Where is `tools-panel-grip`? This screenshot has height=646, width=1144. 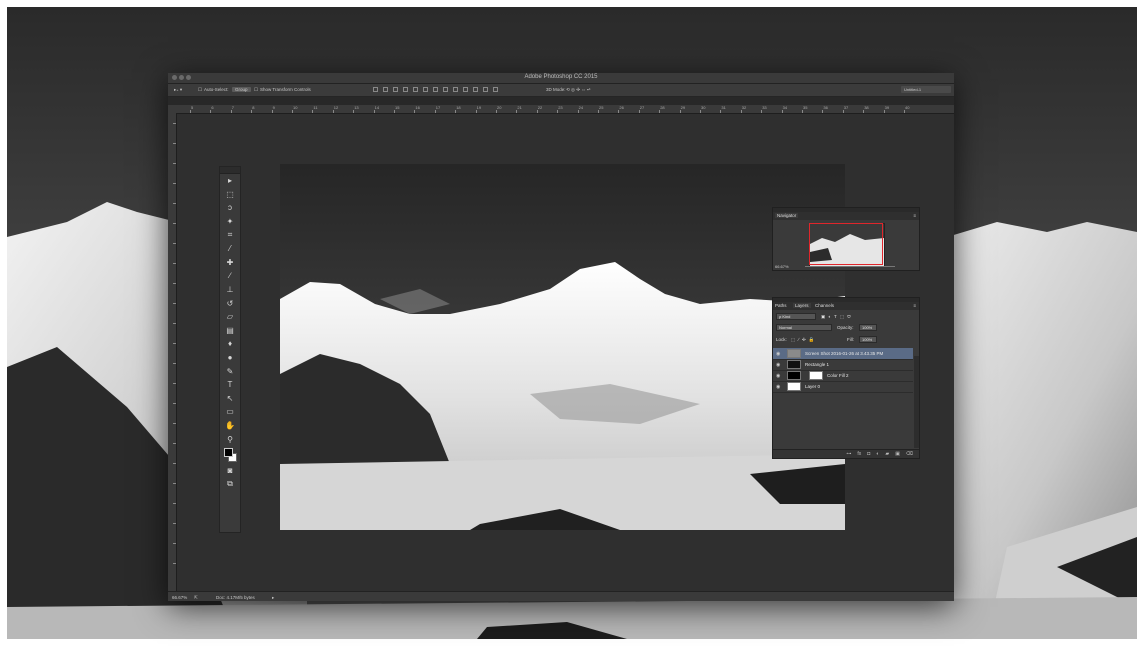 tools-panel-grip is located at coordinates (230, 170).